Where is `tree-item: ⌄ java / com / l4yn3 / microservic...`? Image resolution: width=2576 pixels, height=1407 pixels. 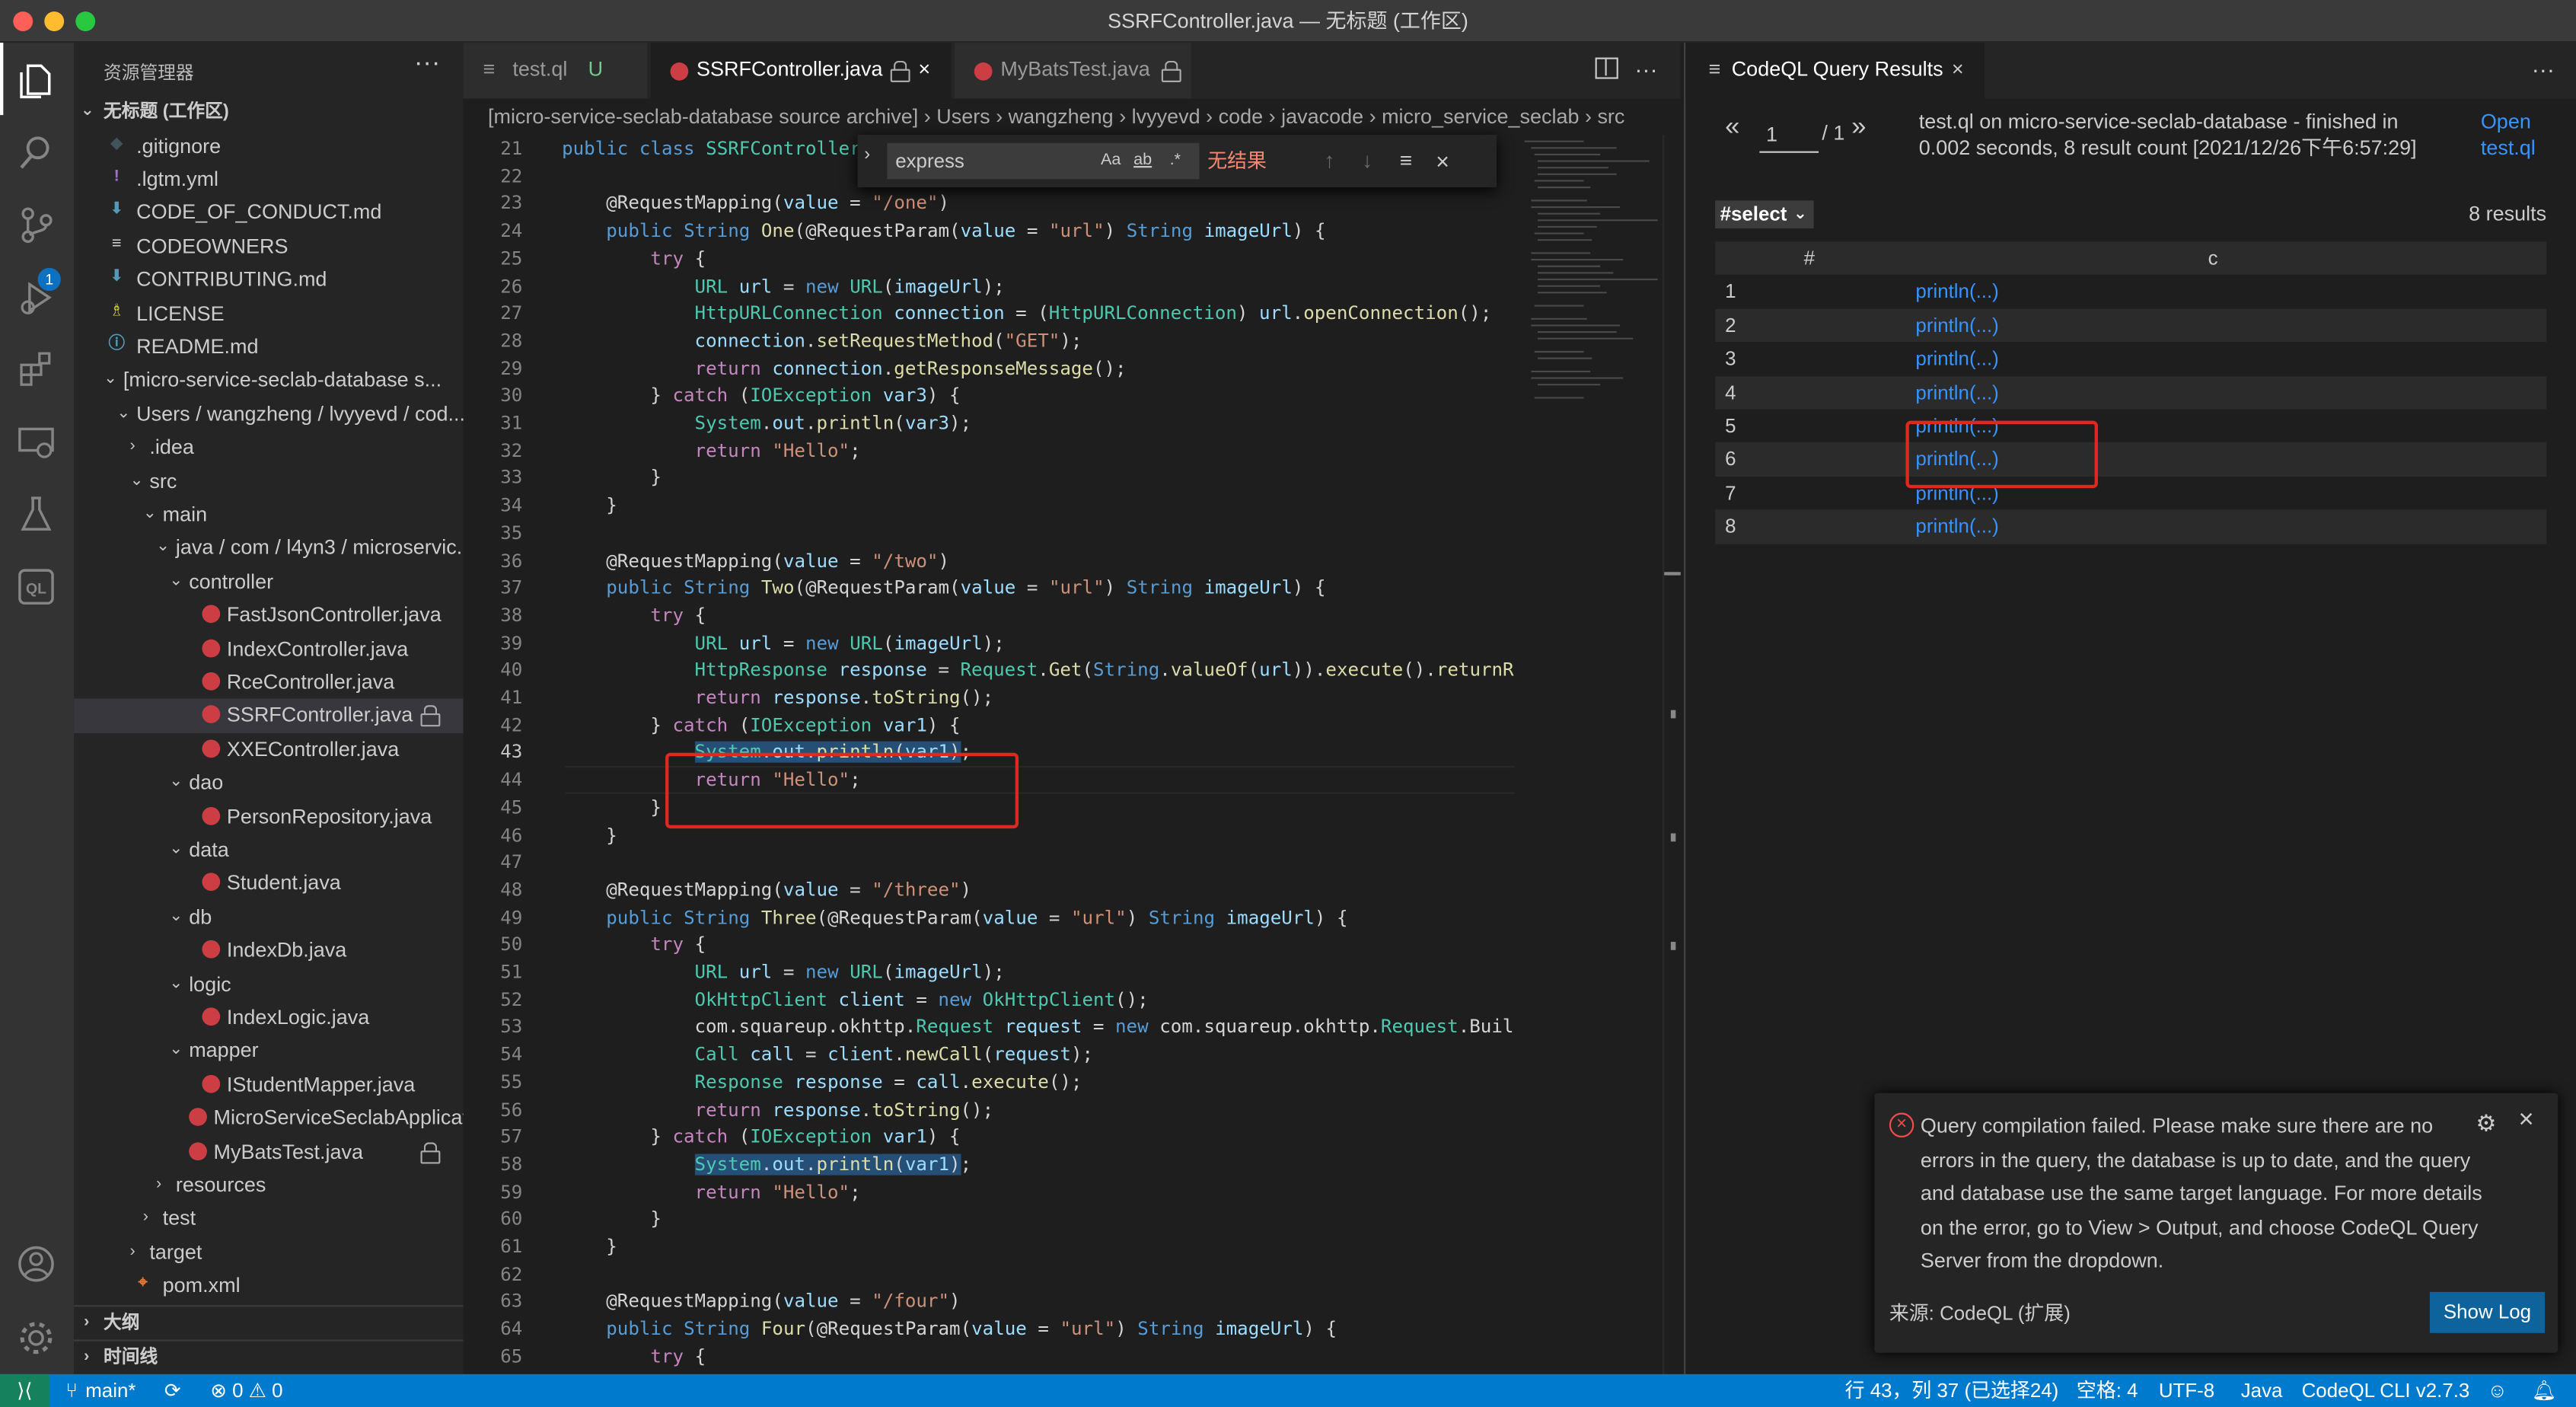
tree-item: ⌄ java / com / l4yn3 / microservic... is located at coordinates (269, 548).